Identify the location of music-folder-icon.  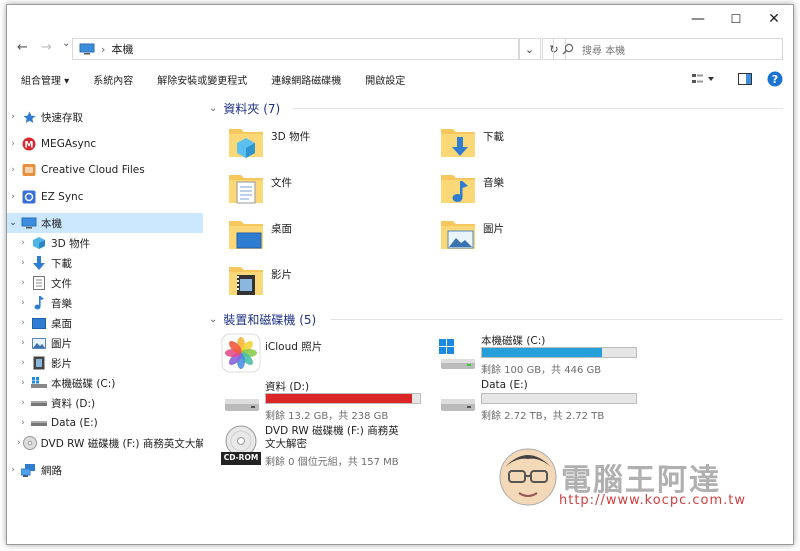
(458, 188).